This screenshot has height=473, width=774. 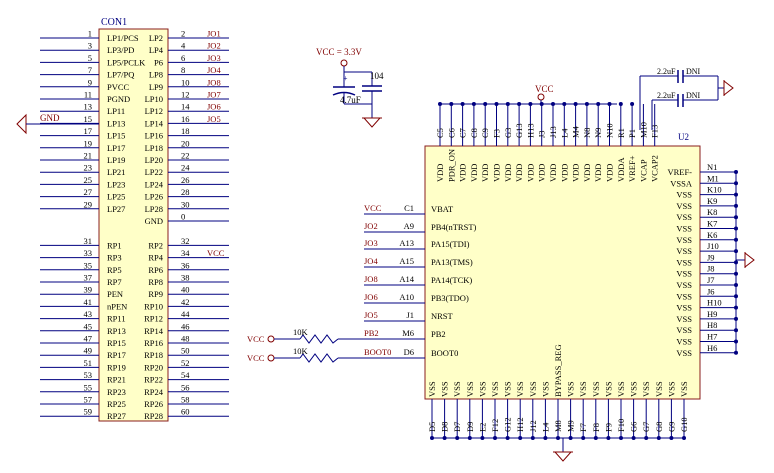 What do you see at coordinates (608, 427) in the screenshot?
I see `u2-bottom-ball: F9` at bounding box center [608, 427].